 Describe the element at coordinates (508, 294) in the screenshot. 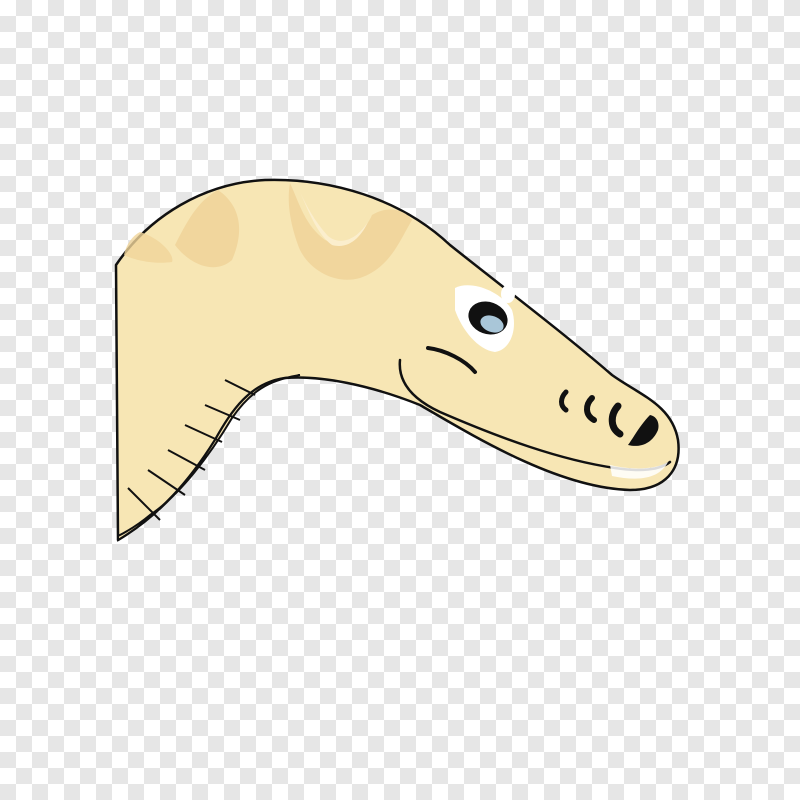

I see `eye-highlight` at that location.